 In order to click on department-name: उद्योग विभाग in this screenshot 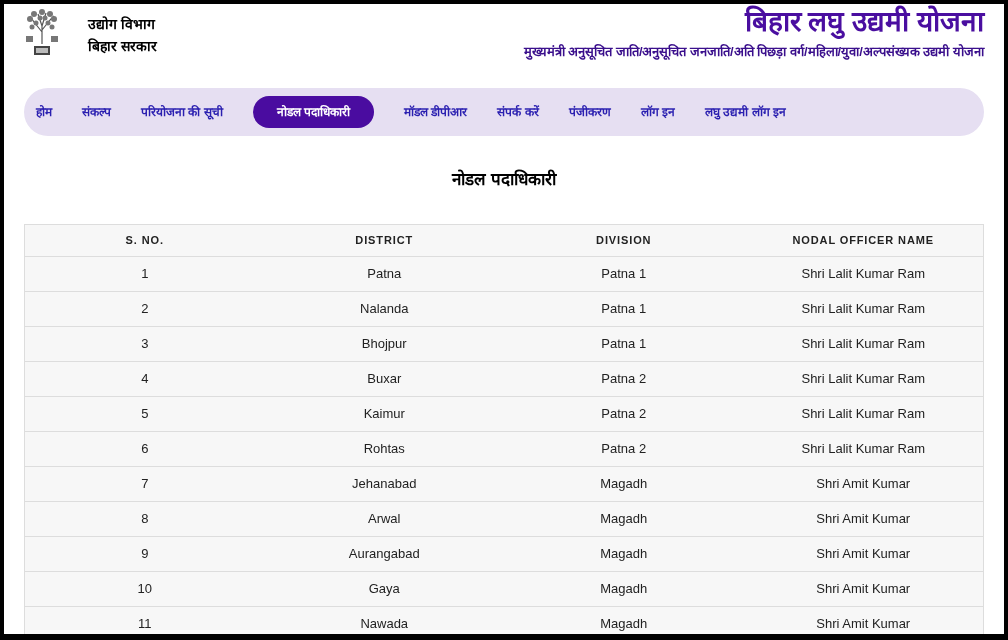, I will do `click(122, 24)`.